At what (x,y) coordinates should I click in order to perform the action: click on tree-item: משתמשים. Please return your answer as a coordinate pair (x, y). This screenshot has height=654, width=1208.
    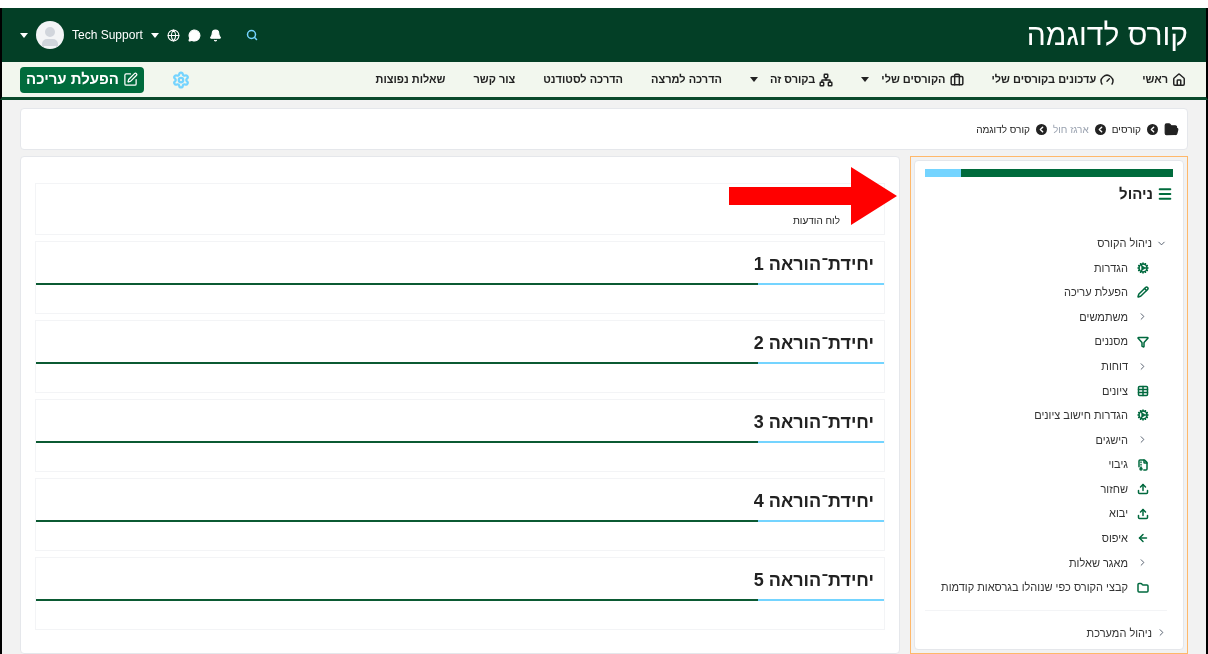
    Looking at the image, I should click on (1103, 317).